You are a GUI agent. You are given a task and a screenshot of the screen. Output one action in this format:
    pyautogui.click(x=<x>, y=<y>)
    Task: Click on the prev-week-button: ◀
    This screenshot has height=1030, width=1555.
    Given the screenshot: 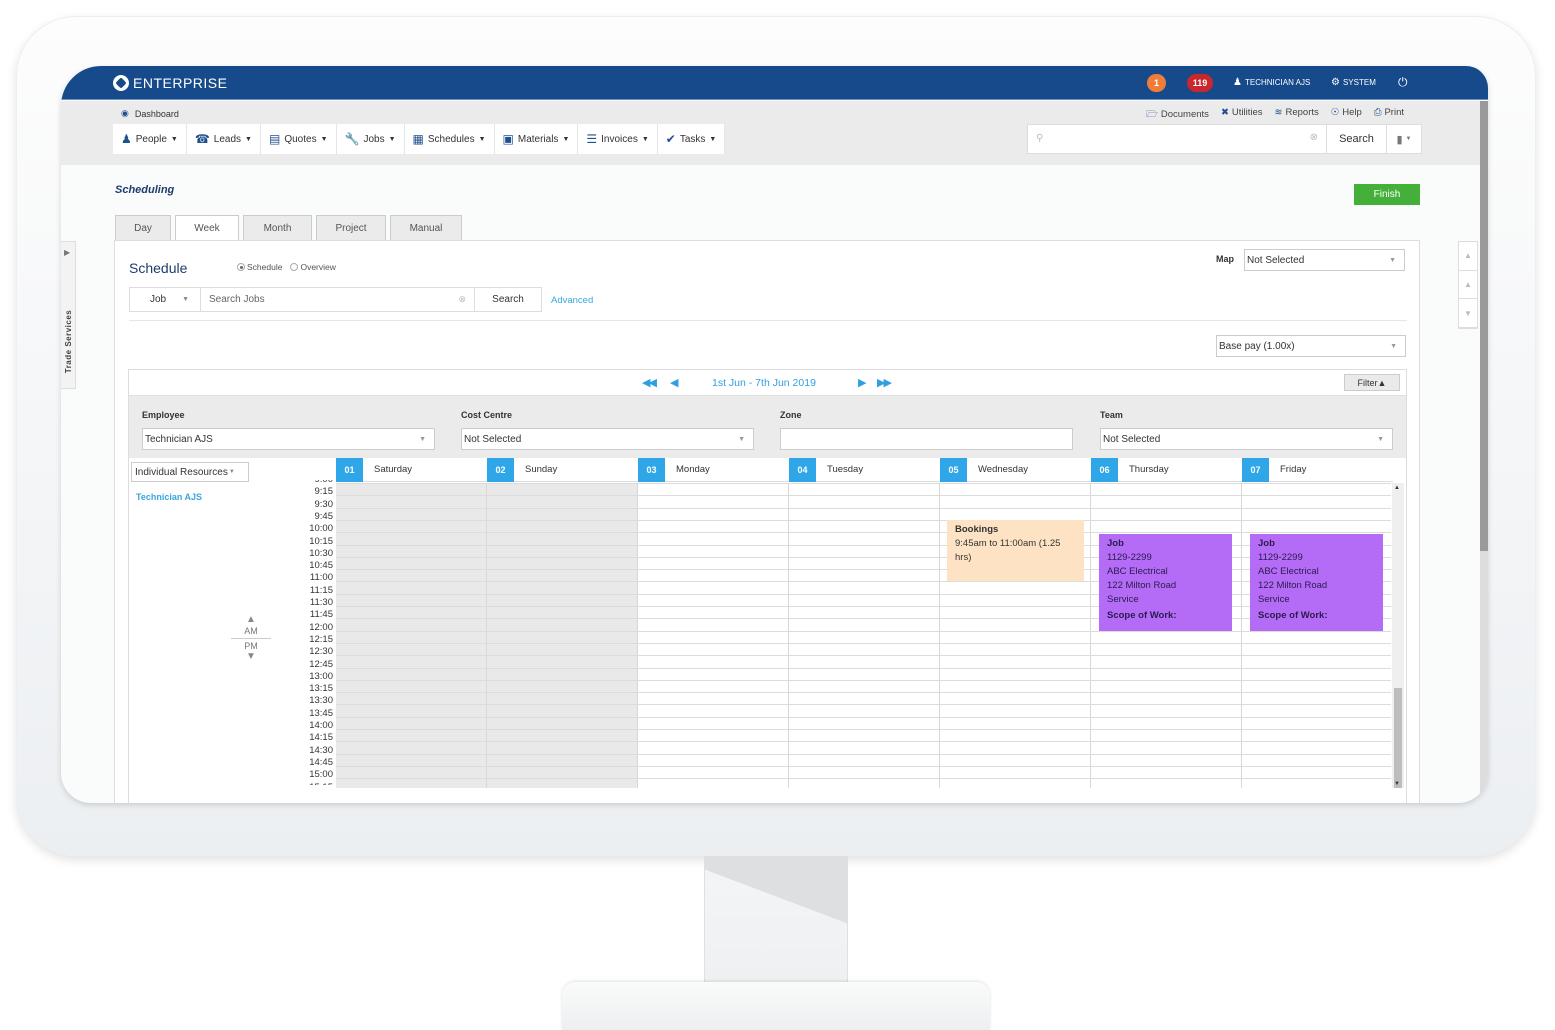 What is the action you would take?
    pyautogui.click(x=674, y=382)
    